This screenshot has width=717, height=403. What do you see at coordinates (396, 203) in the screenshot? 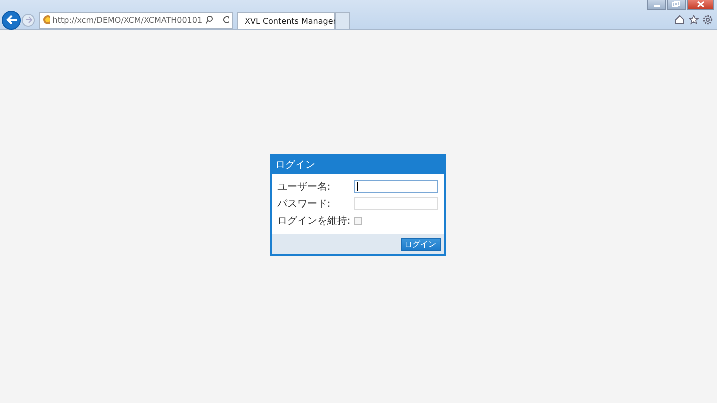
I see `password-field` at bounding box center [396, 203].